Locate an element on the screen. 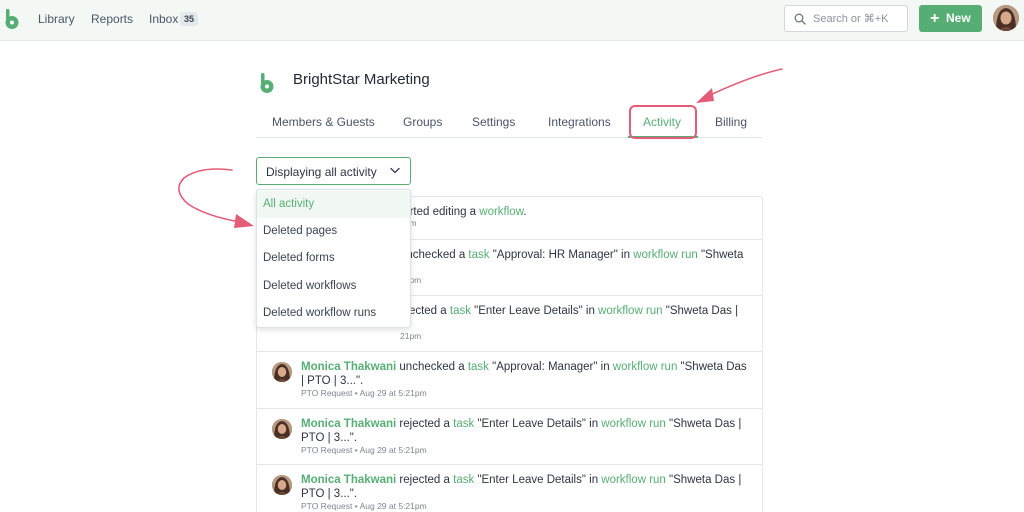  chevron-down-icon is located at coordinates (395, 170).